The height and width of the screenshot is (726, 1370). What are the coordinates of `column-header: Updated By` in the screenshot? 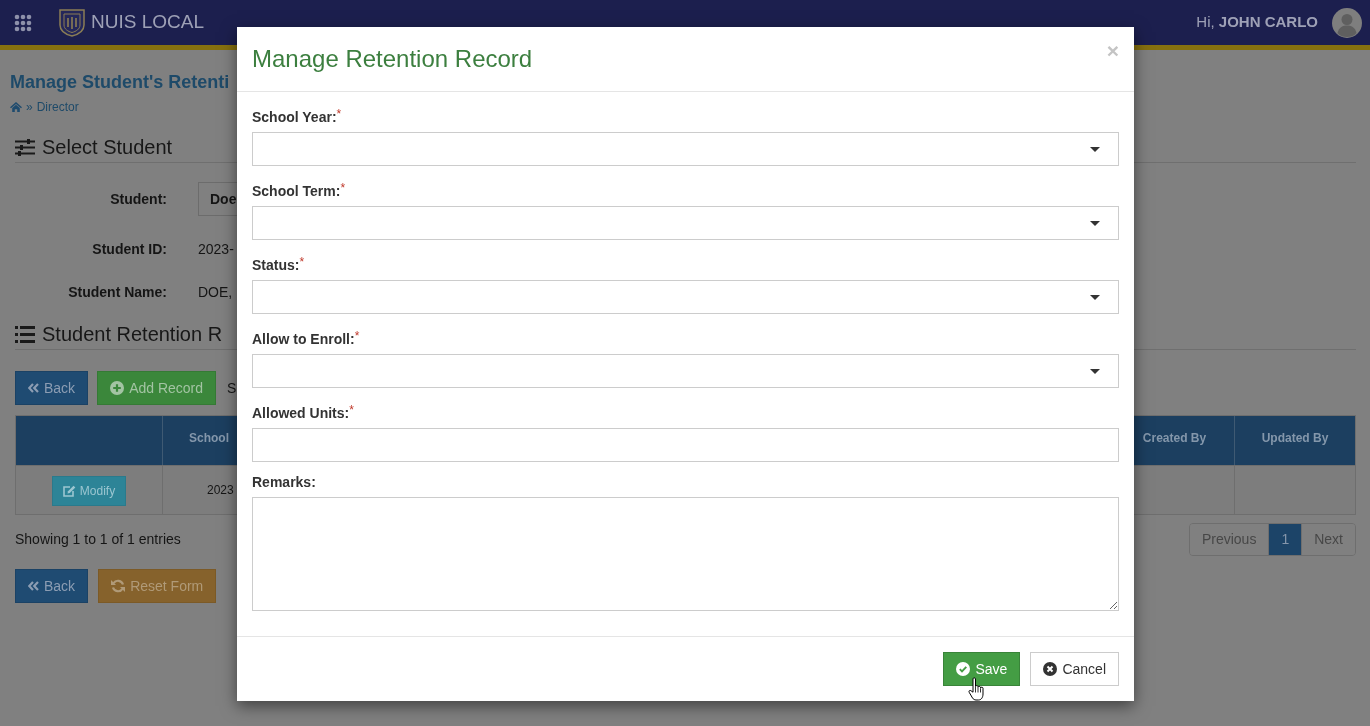 It's located at (1295, 438).